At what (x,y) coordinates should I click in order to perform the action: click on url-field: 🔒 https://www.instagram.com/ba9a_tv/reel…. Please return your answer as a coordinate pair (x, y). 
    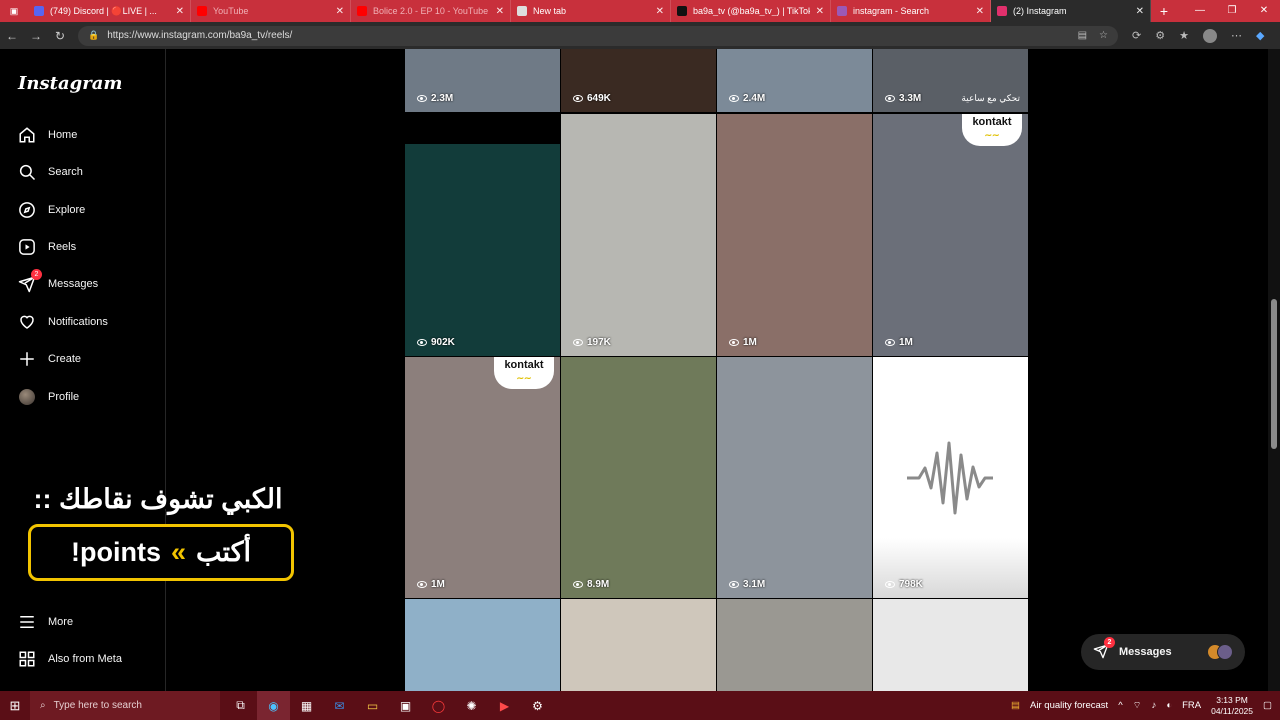
    Looking at the image, I should click on (598, 35).